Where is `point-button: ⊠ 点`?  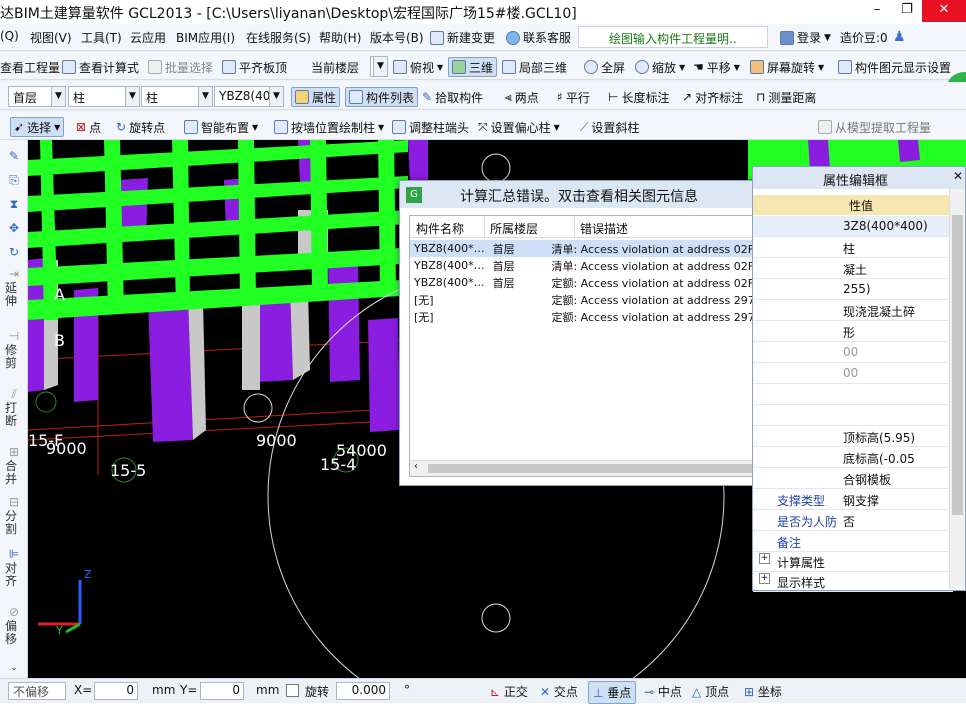
point-button: ⊠ 点 is located at coordinates (88, 127).